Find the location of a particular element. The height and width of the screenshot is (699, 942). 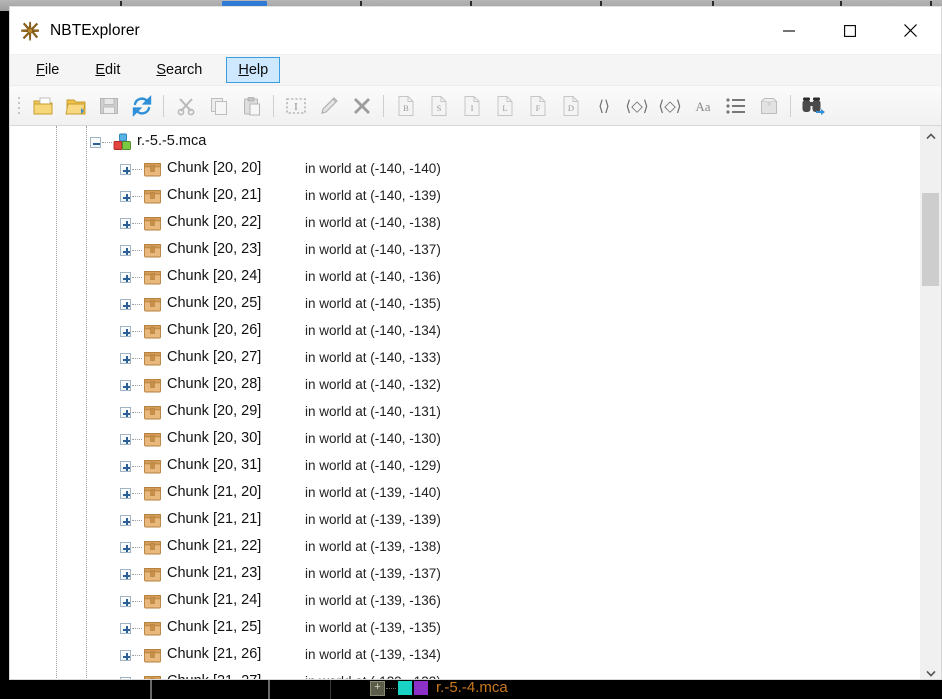

collapse-expander is located at coordinates (95, 142).